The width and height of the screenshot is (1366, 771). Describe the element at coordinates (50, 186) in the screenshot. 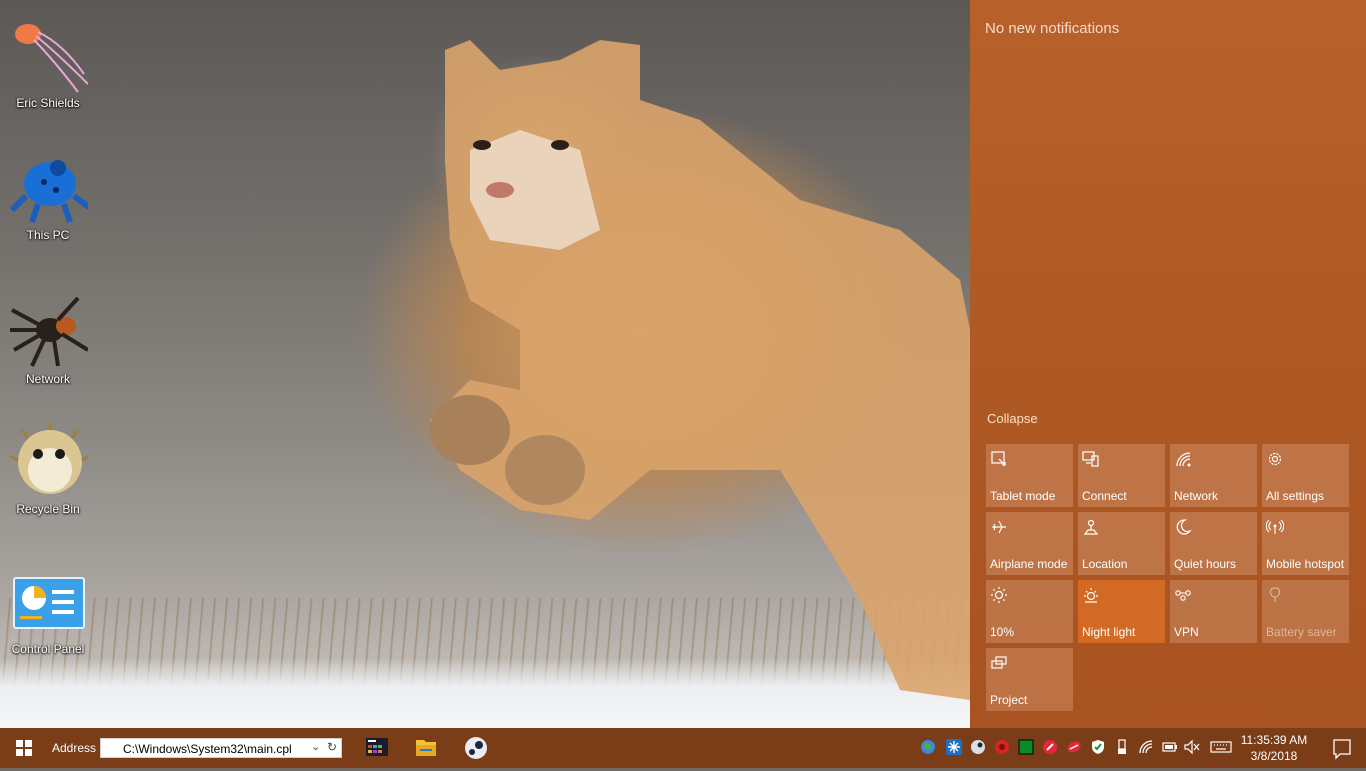

I see `frog-icon` at that location.